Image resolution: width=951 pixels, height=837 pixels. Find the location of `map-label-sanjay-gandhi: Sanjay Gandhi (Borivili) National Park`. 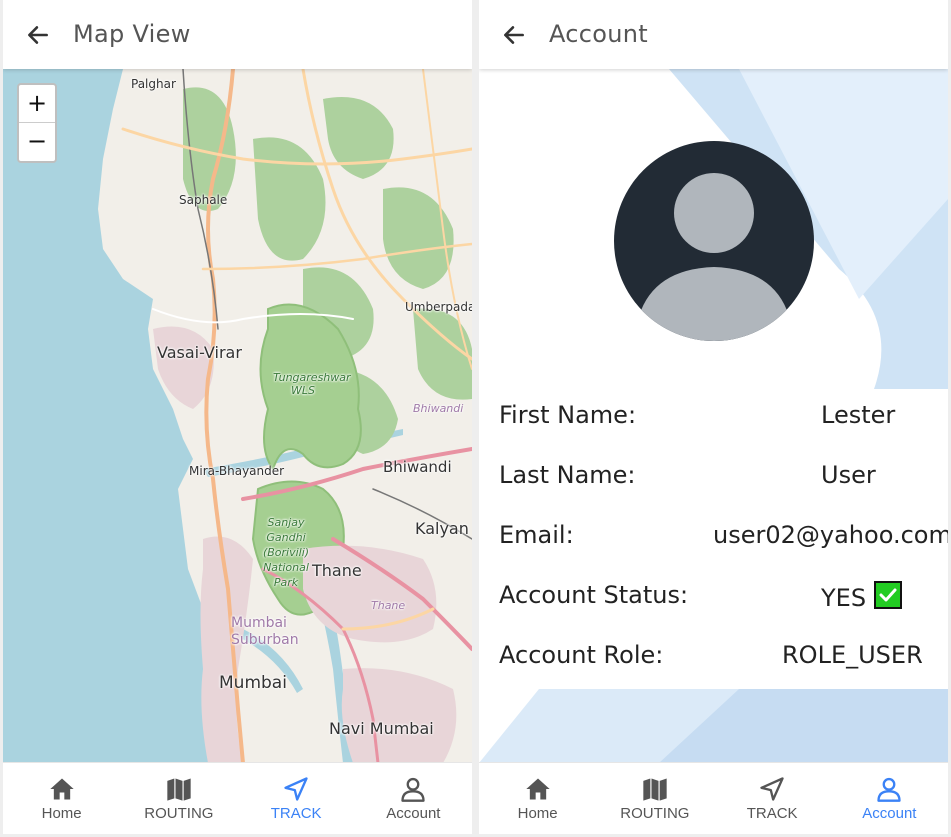

map-label-sanjay-gandhi: Sanjay Gandhi (Borivili) National Park is located at coordinates (286, 552).